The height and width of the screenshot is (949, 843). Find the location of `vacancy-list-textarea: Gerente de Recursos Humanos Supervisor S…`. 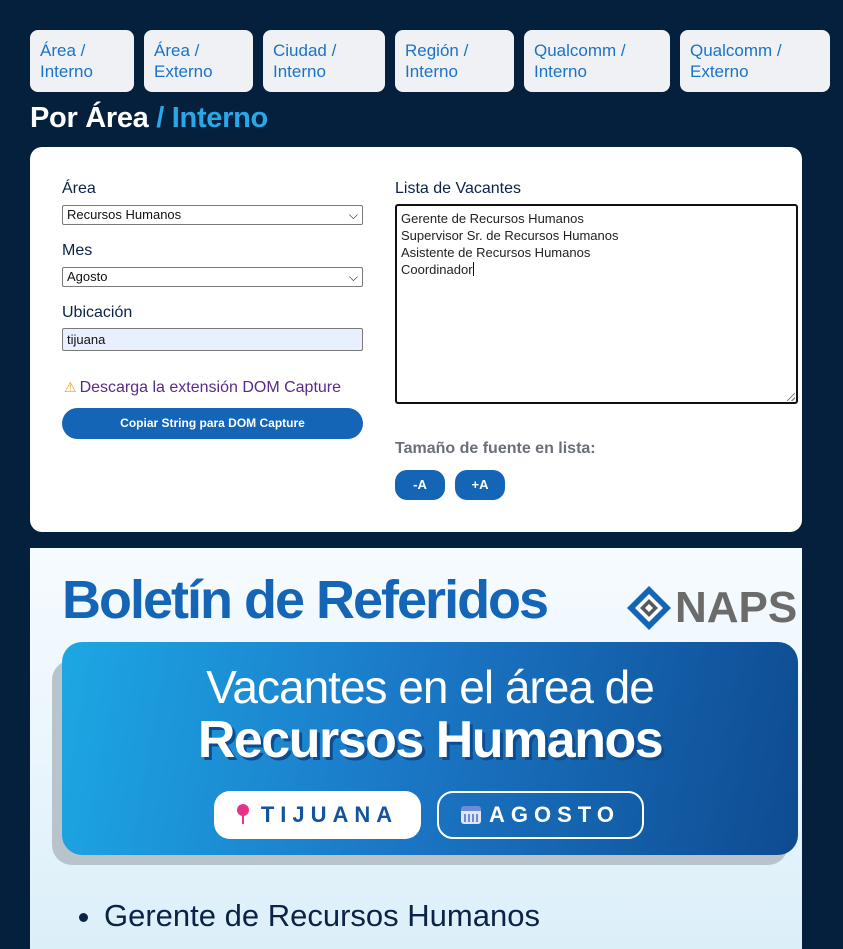

vacancy-list-textarea: Gerente de Recursos Humanos Supervisor S… is located at coordinates (596, 304).